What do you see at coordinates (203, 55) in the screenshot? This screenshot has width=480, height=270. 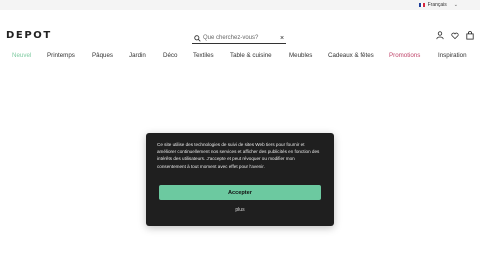 I see `nav-item-textiles: Textiles` at bounding box center [203, 55].